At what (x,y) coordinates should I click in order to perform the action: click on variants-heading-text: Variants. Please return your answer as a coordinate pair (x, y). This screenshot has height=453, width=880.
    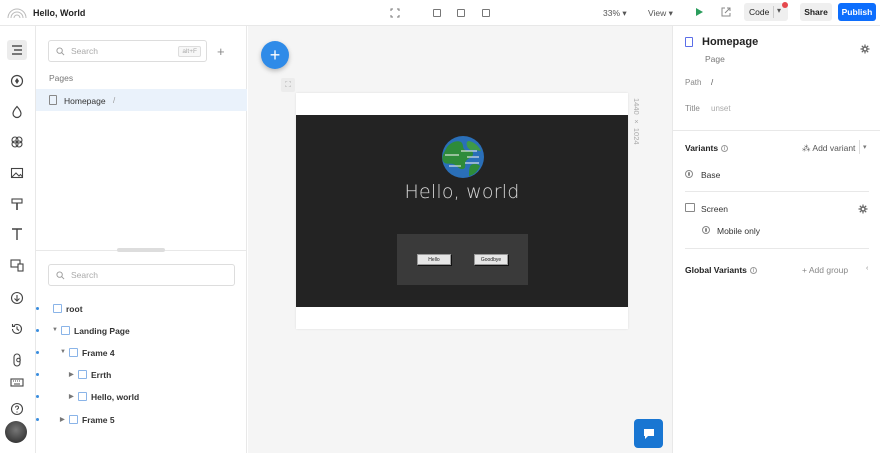
    Looking at the image, I should click on (702, 148).